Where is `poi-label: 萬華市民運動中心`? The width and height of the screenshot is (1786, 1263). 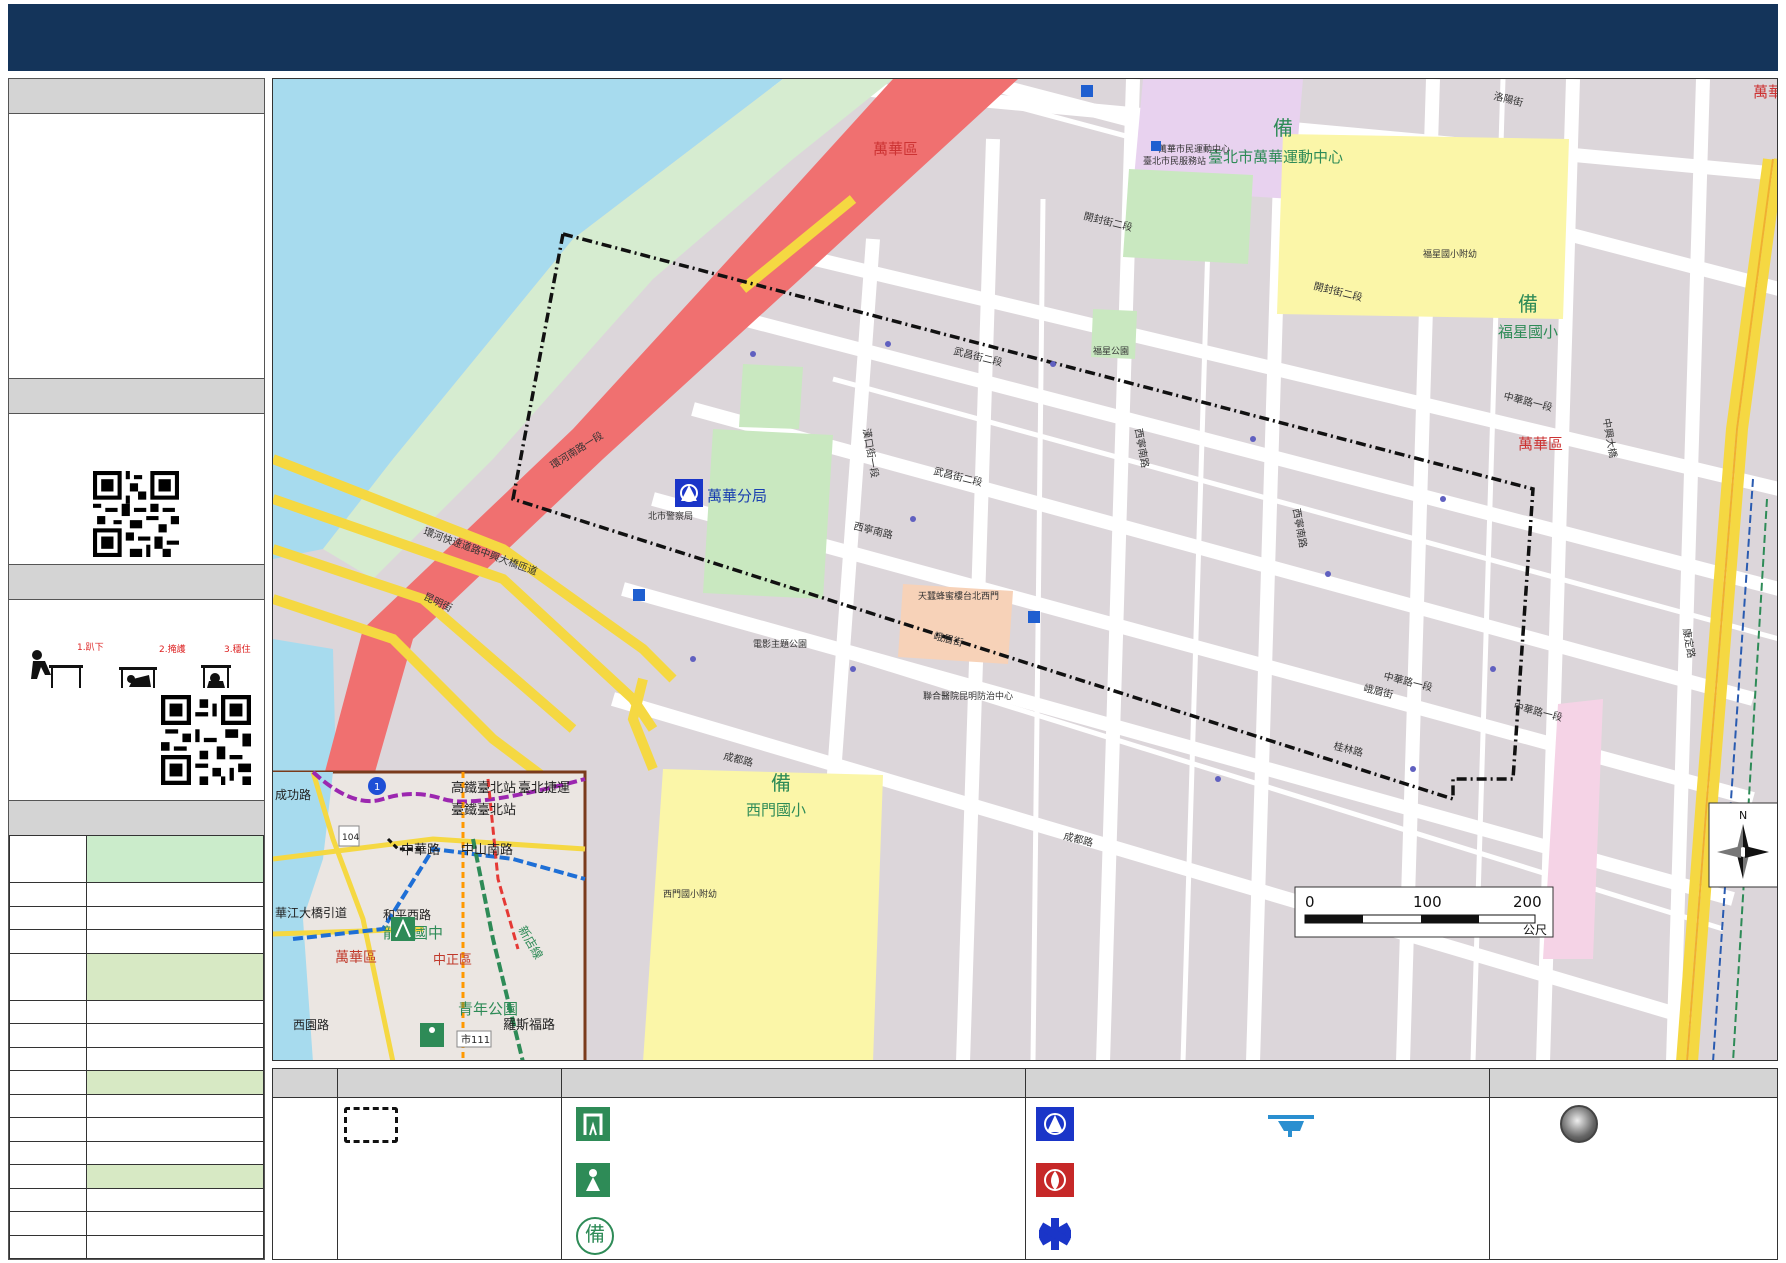
poi-label: 萬華市民運動中心 is located at coordinates (1194, 149).